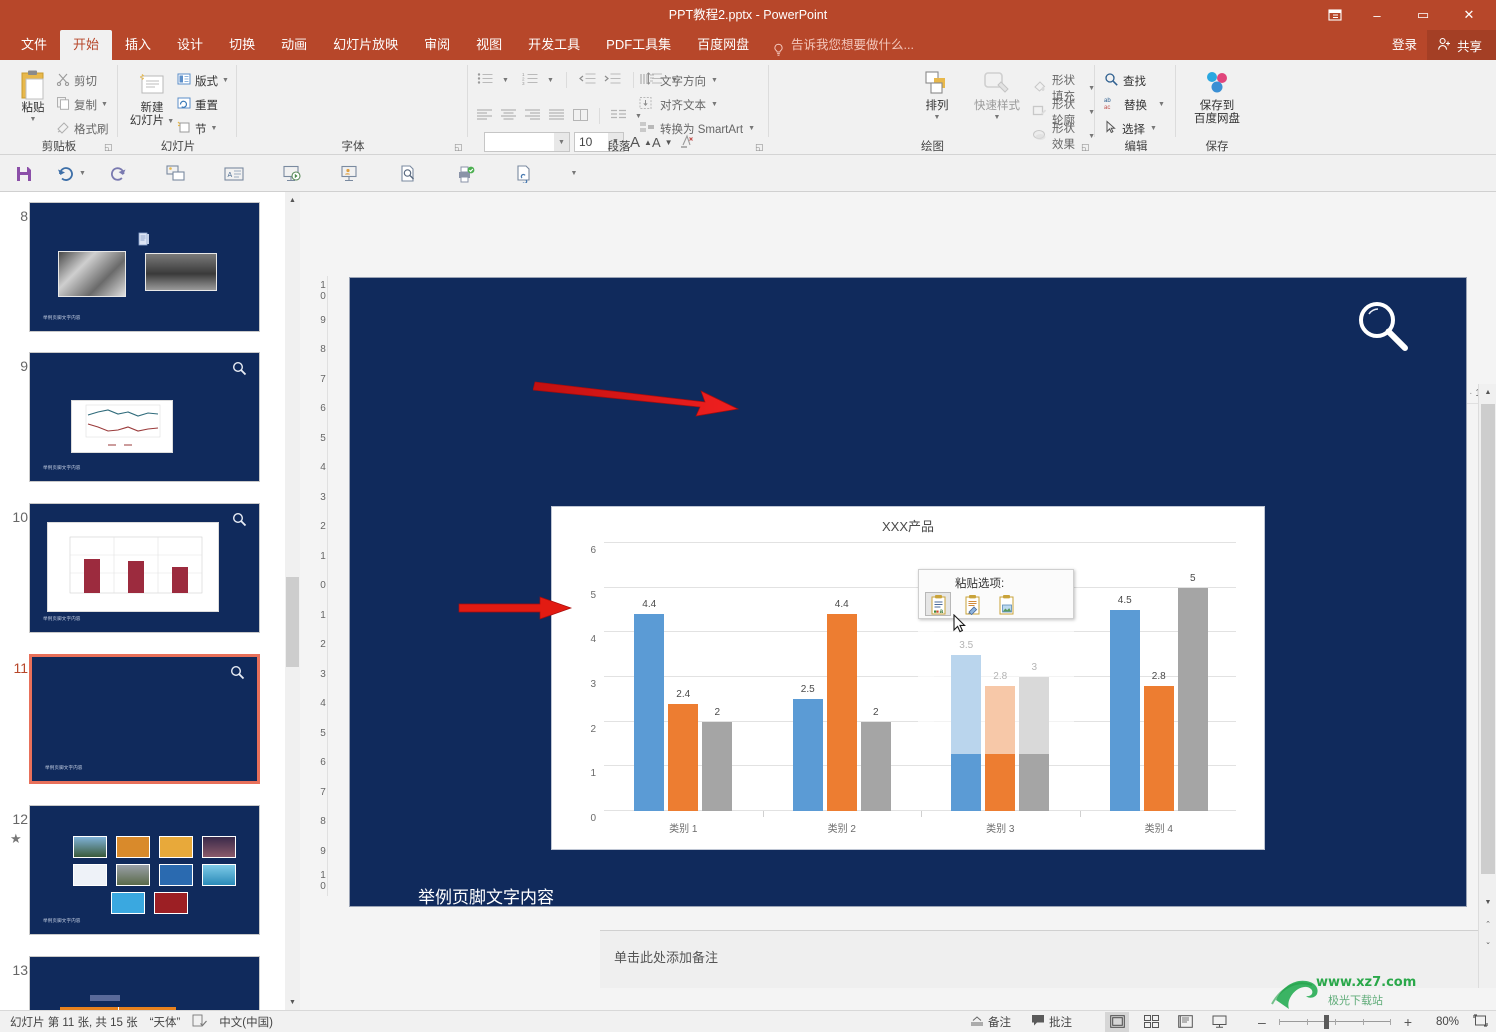 This screenshot has height=1032, width=1496. Describe the element at coordinates (74, 1022) in the screenshot. I see `slide-position-info: 幻灯片 第 11 张, 共 15 张` at that location.